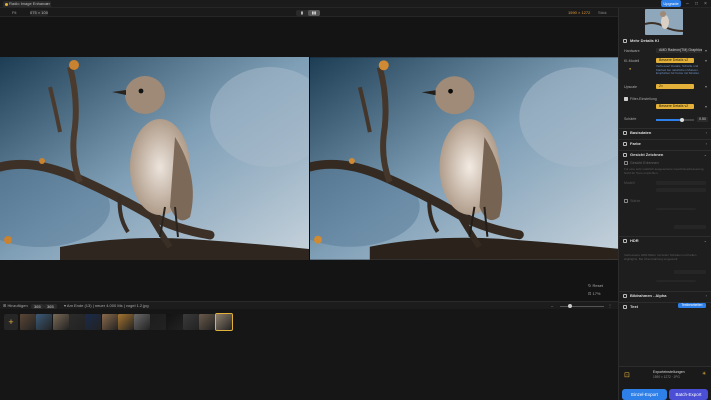 The image size is (711, 400). I want to click on basics-chevron-icon: ›, so click(706, 132).